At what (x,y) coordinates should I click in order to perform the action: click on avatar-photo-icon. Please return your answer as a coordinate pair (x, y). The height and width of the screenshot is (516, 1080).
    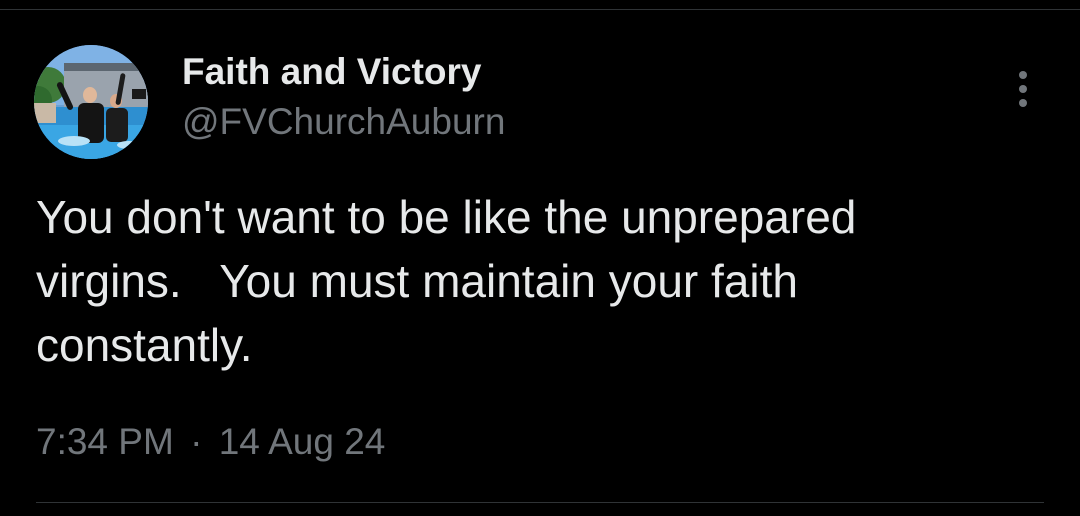
    Looking at the image, I should click on (91, 102).